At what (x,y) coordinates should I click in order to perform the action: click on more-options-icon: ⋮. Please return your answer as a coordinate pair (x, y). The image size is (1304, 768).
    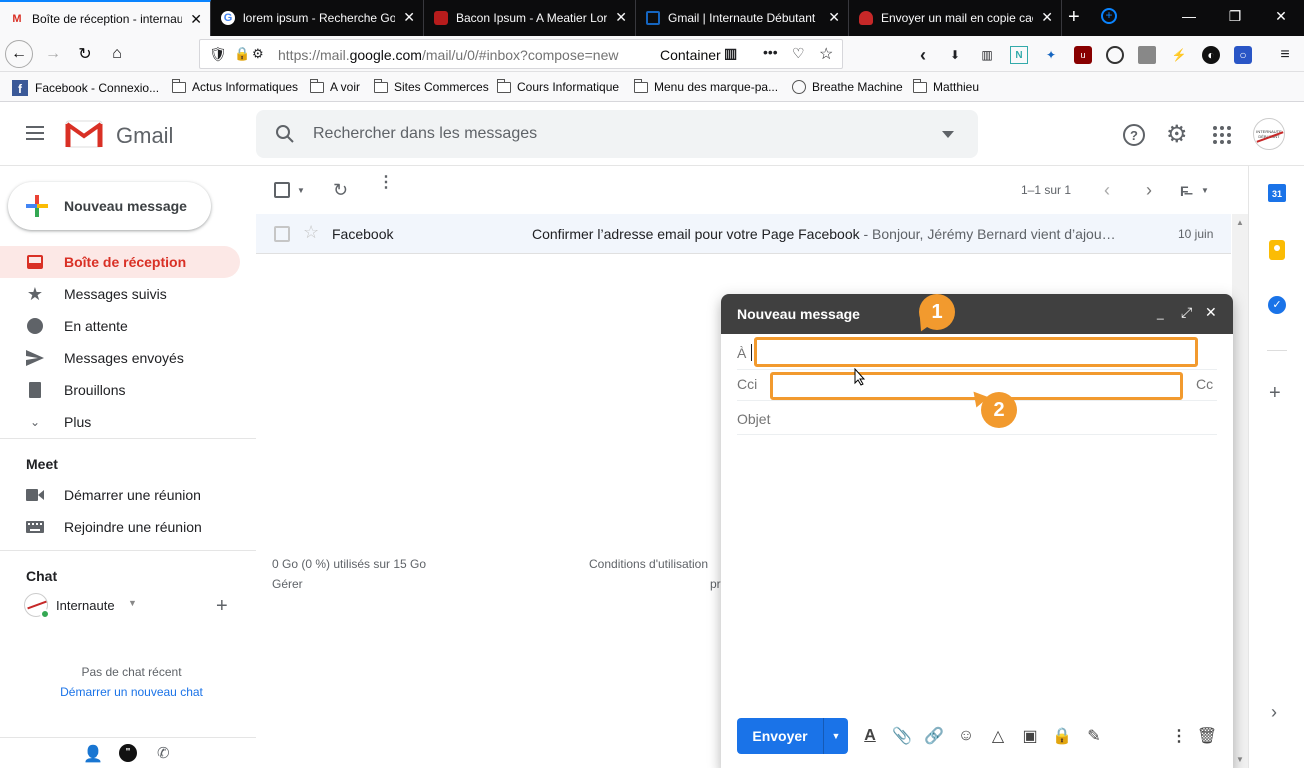
    Looking at the image, I should click on (386, 183).